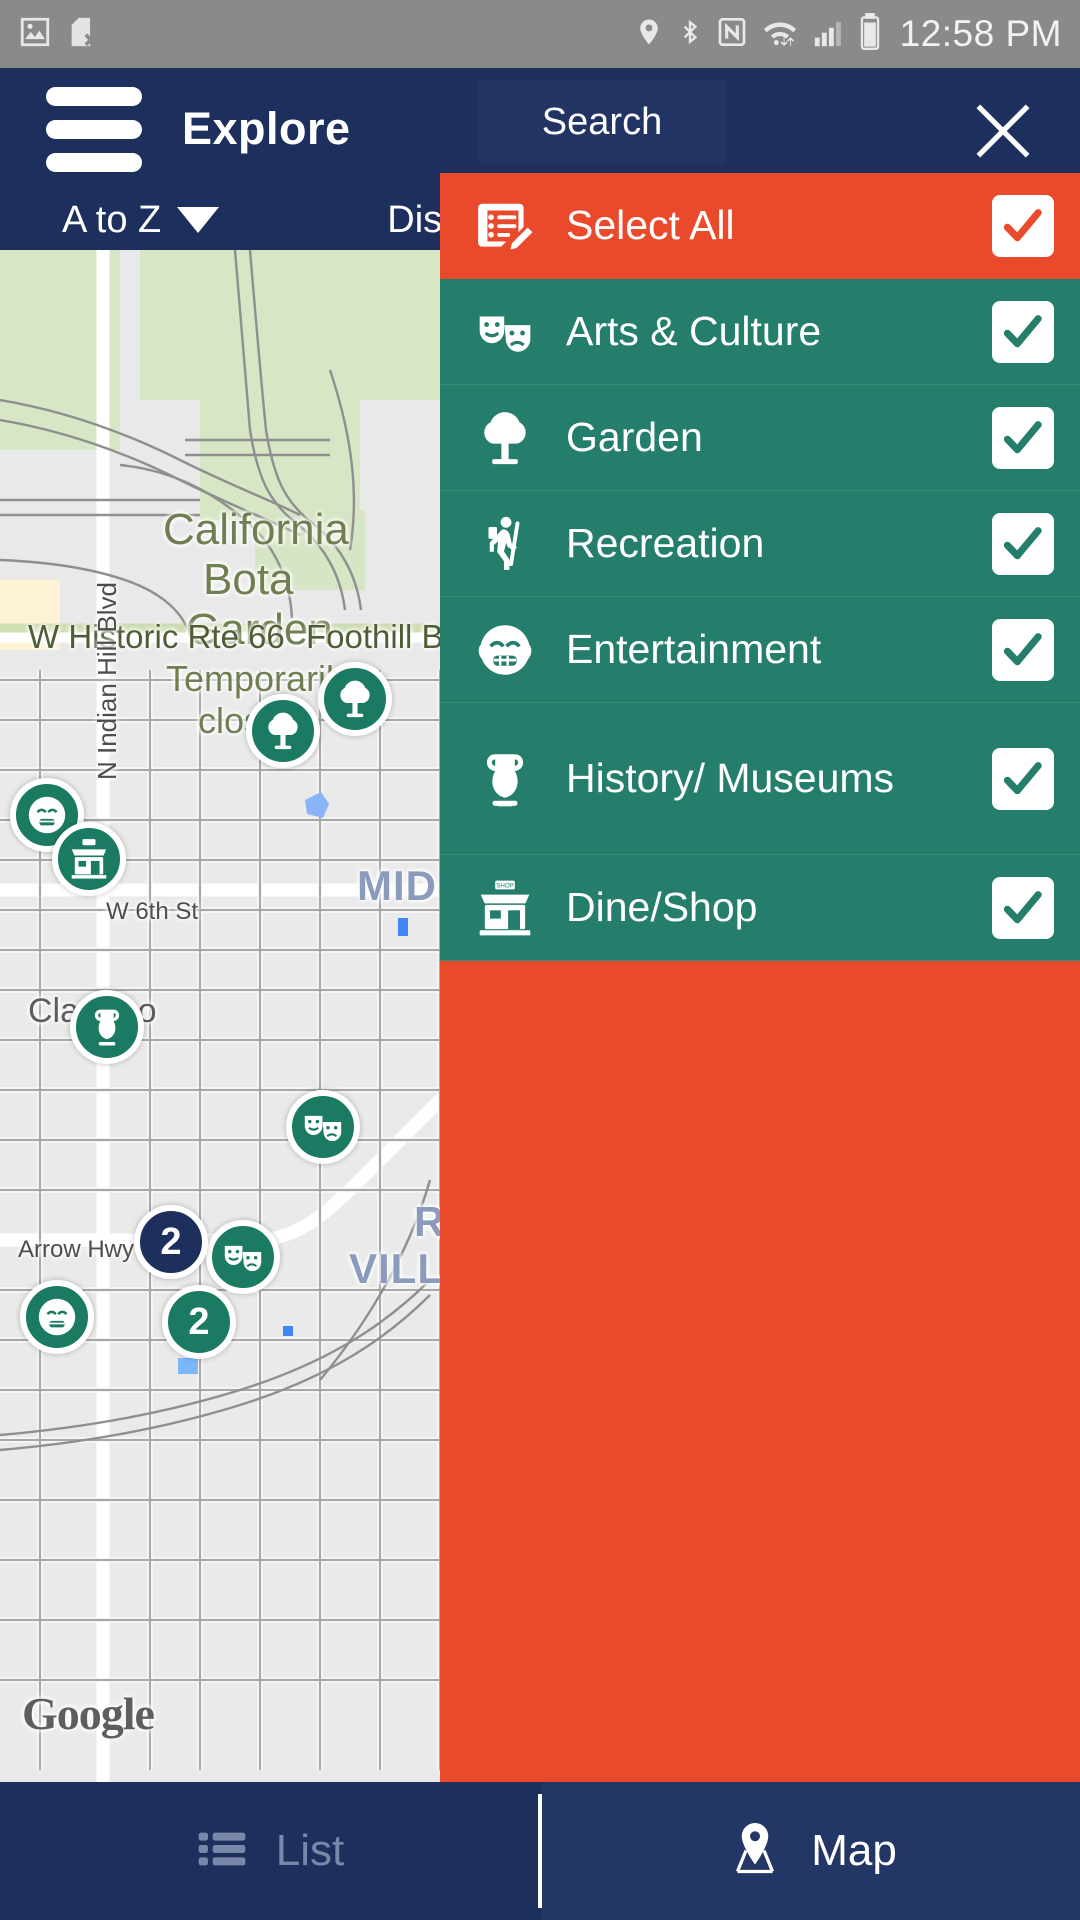  I want to click on filter-label: History/ Museums, so click(730, 777).